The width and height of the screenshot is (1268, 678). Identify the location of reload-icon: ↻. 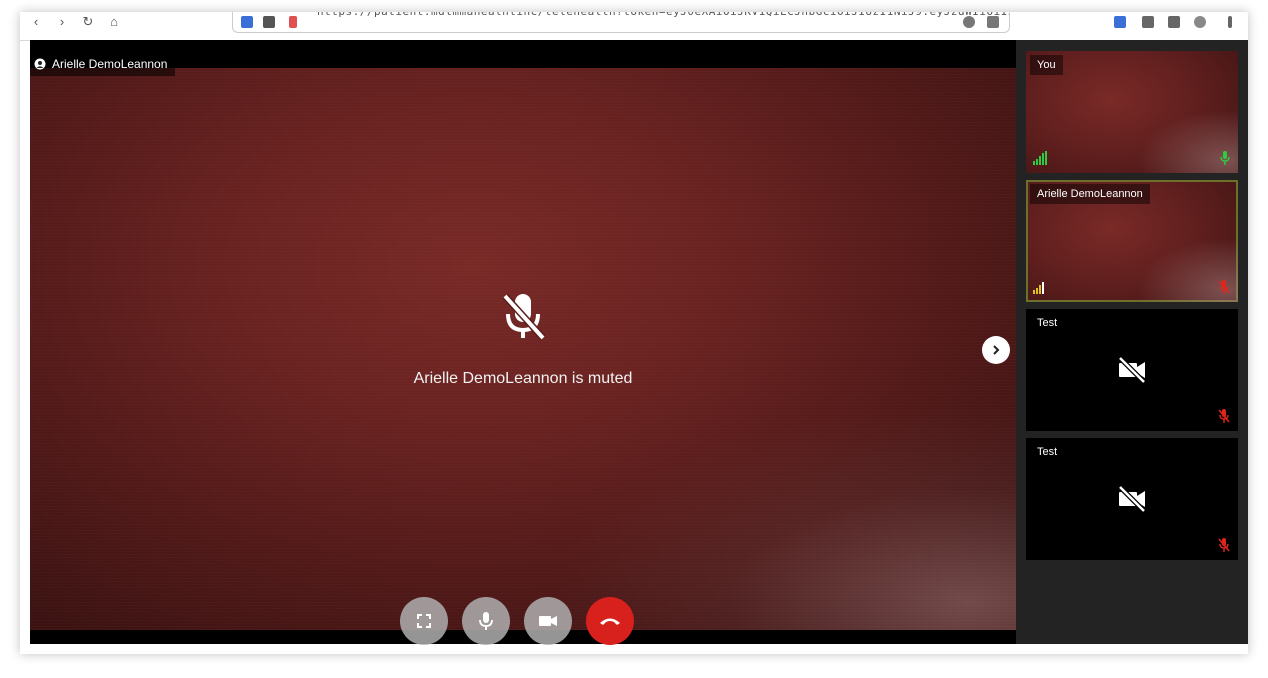
(88, 22).